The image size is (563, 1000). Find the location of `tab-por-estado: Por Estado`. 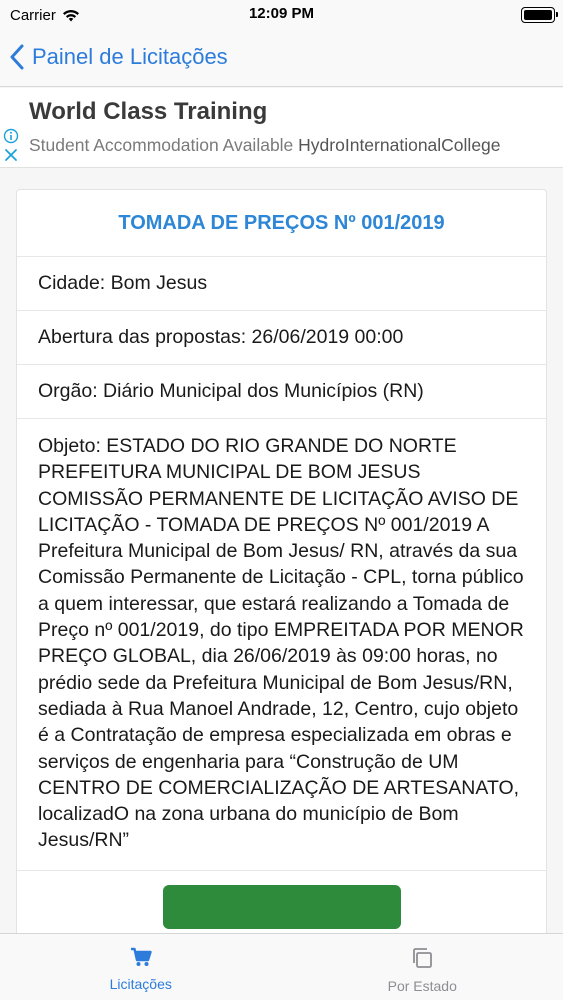

tab-por-estado: Por Estado is located at coordinates (422, 967).